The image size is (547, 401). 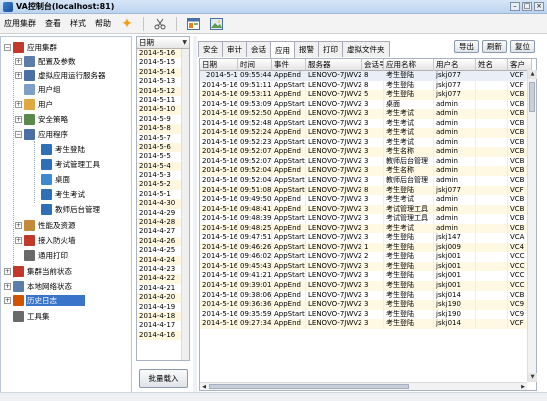 I want to click on tree-node-performance: + 性能及资源, so click(x=46, y=225).